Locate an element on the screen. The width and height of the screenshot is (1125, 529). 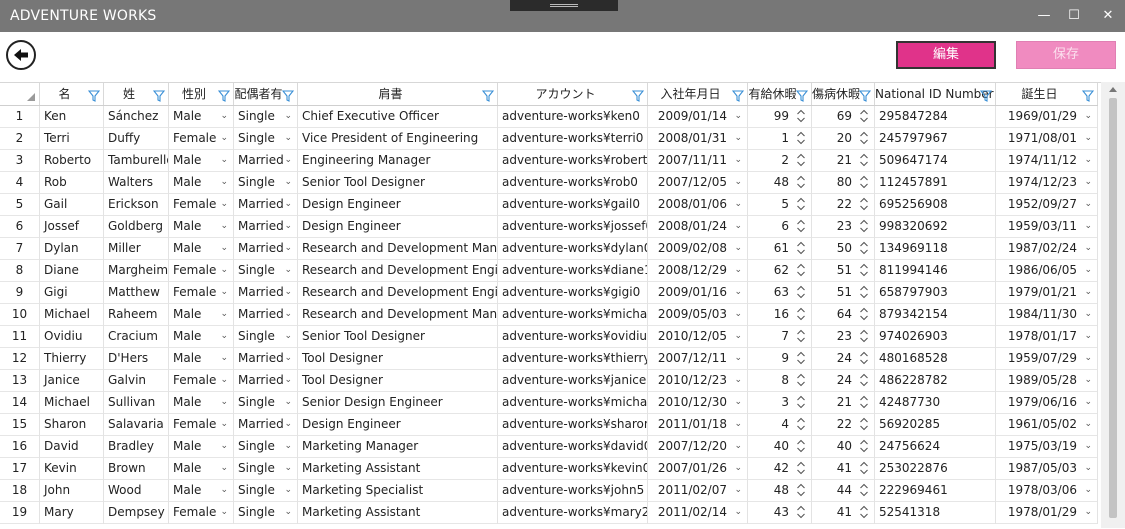
cell-account: adventure-works¥rob0 is located at coordinates (573, 183).